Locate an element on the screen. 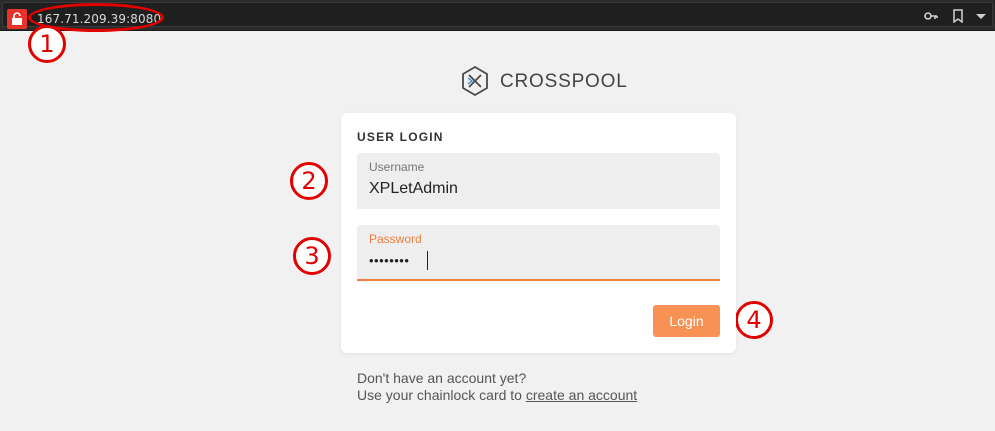 This screenshot has width=995, height=431. username-label: Username is located at coordinates (397, 167).